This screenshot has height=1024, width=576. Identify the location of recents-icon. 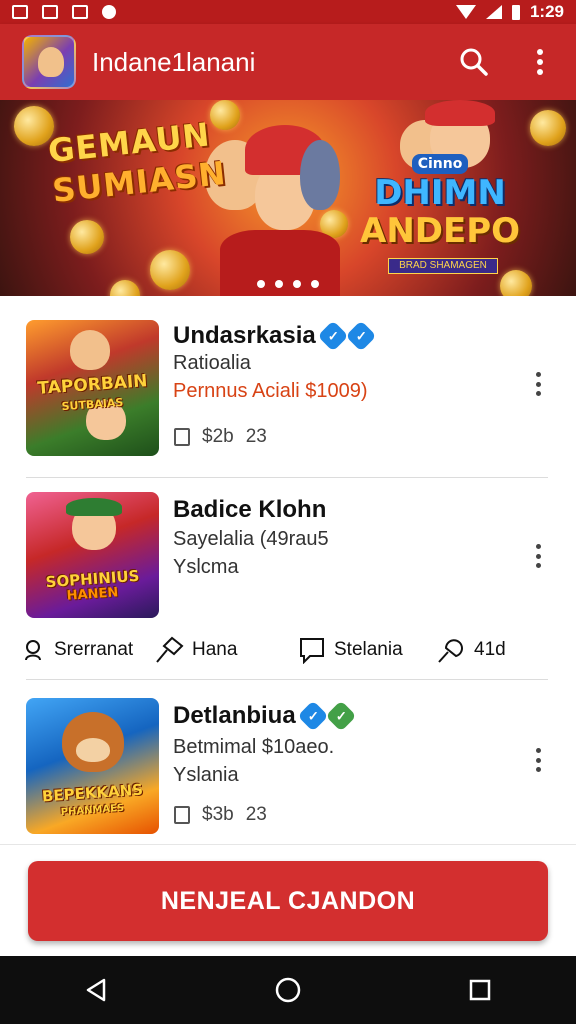
(480, 990).